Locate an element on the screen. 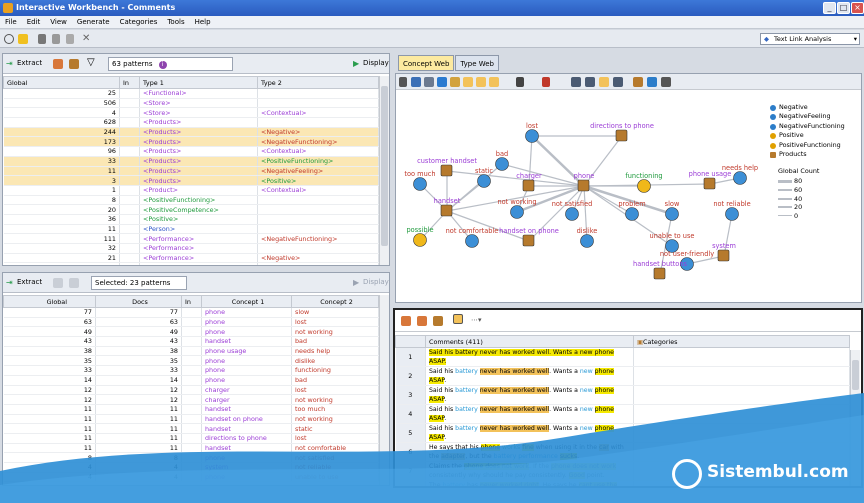  category-remove-icon is located at coordinates (422, 321).